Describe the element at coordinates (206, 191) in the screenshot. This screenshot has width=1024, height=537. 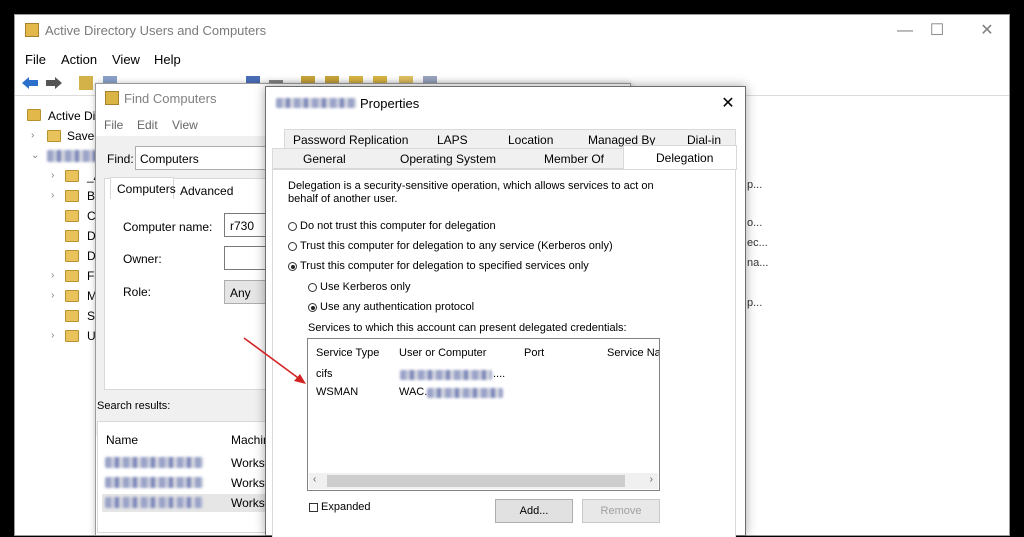
I see `tab-advanced: Advanced` at that location.